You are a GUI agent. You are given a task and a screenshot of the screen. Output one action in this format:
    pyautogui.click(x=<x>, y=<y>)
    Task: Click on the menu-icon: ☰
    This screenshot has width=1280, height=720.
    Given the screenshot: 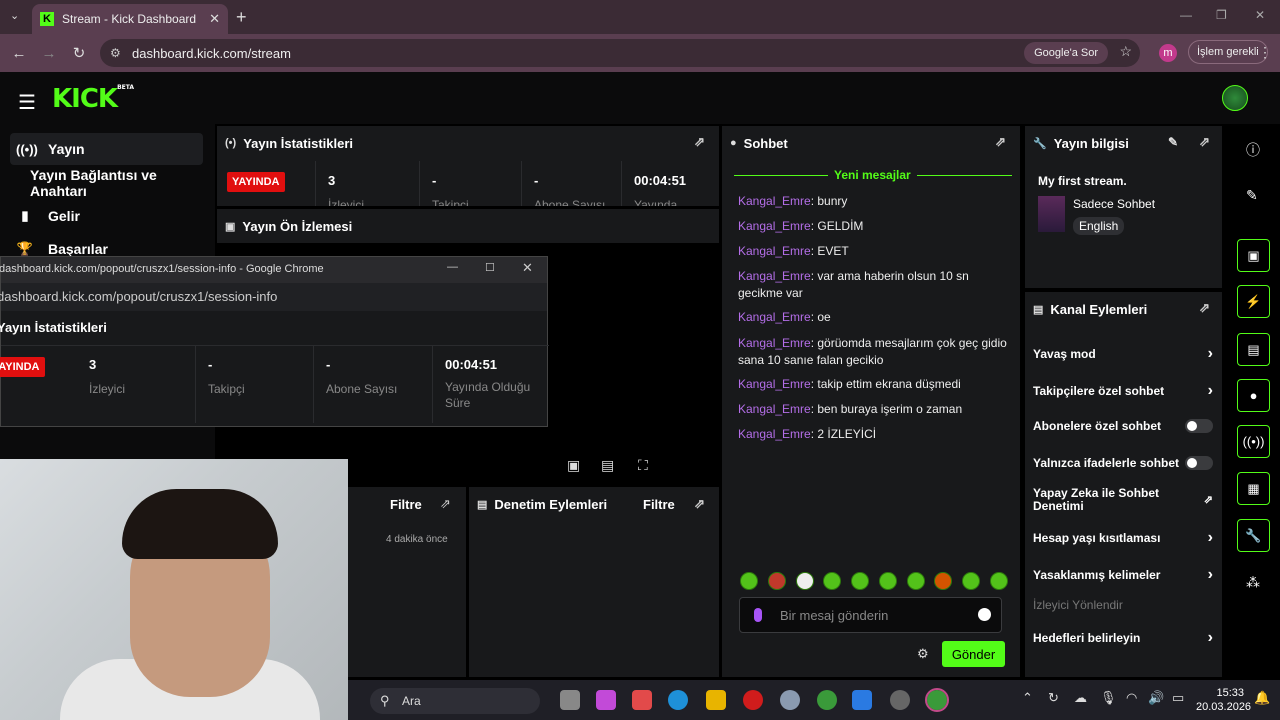 What is the action you would take?
    pyautogui.click(x=27, y=102)
    